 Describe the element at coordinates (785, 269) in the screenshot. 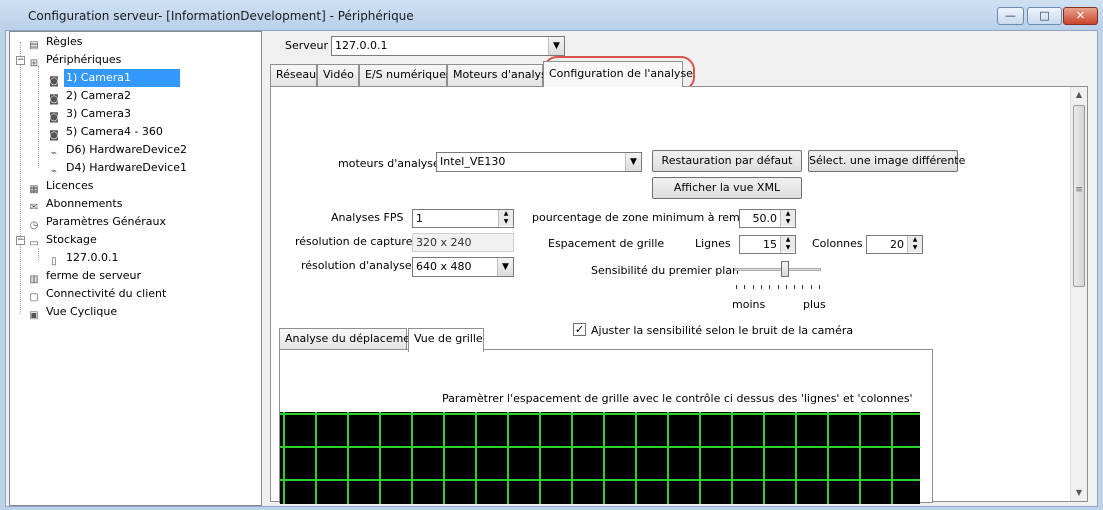

I see `sensitivity-slider-thumb` at that location.